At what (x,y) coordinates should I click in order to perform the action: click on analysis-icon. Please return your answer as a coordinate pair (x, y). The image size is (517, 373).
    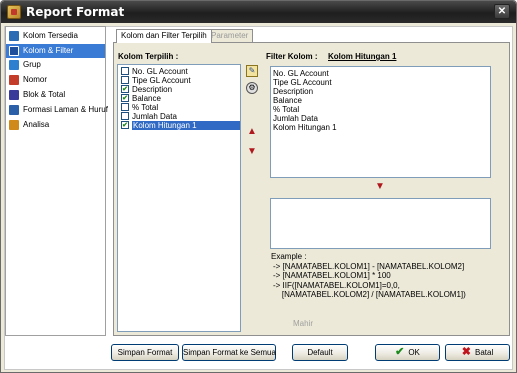
    Looking at the image, I should click on (14, 125).